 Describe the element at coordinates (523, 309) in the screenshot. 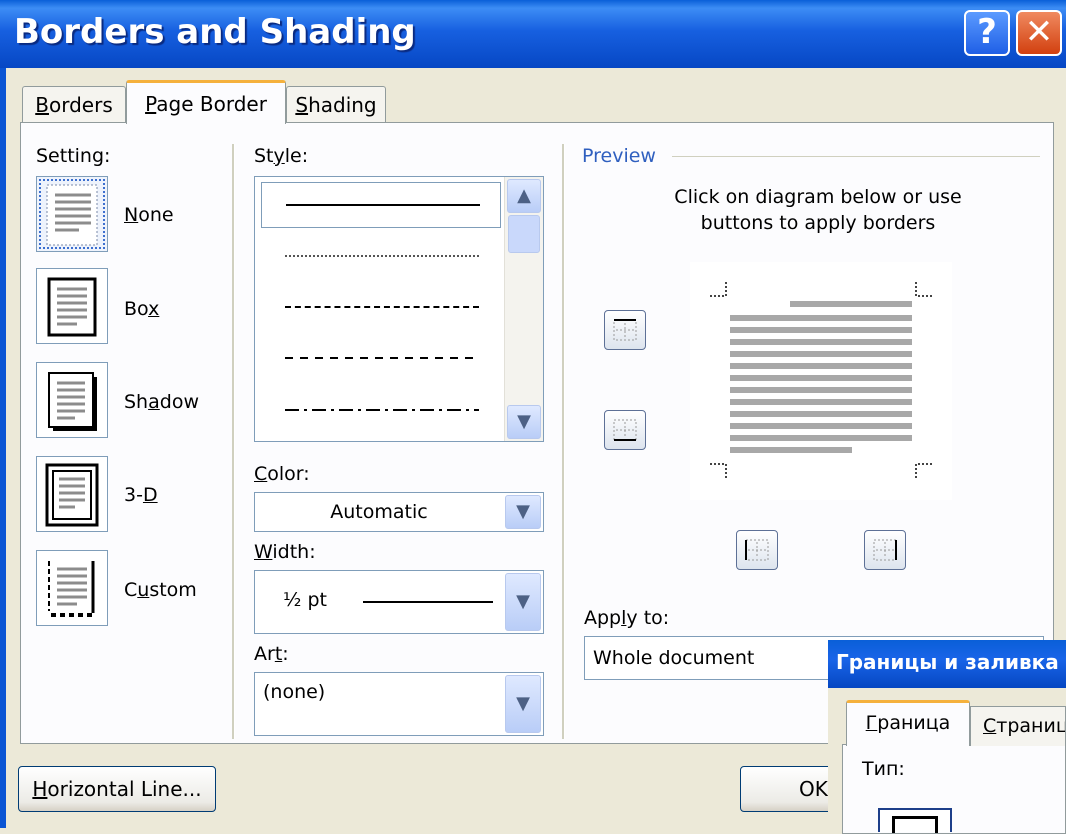

I see `style-scrollbar: ▲ ▼` at that location.